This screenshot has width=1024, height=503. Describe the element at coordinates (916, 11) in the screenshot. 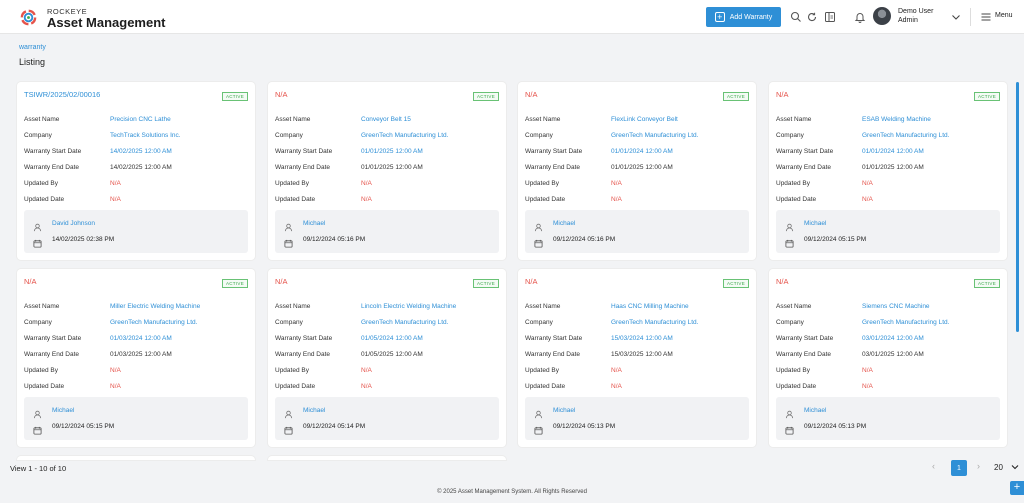

I see `user-name: Demo User` at that location.